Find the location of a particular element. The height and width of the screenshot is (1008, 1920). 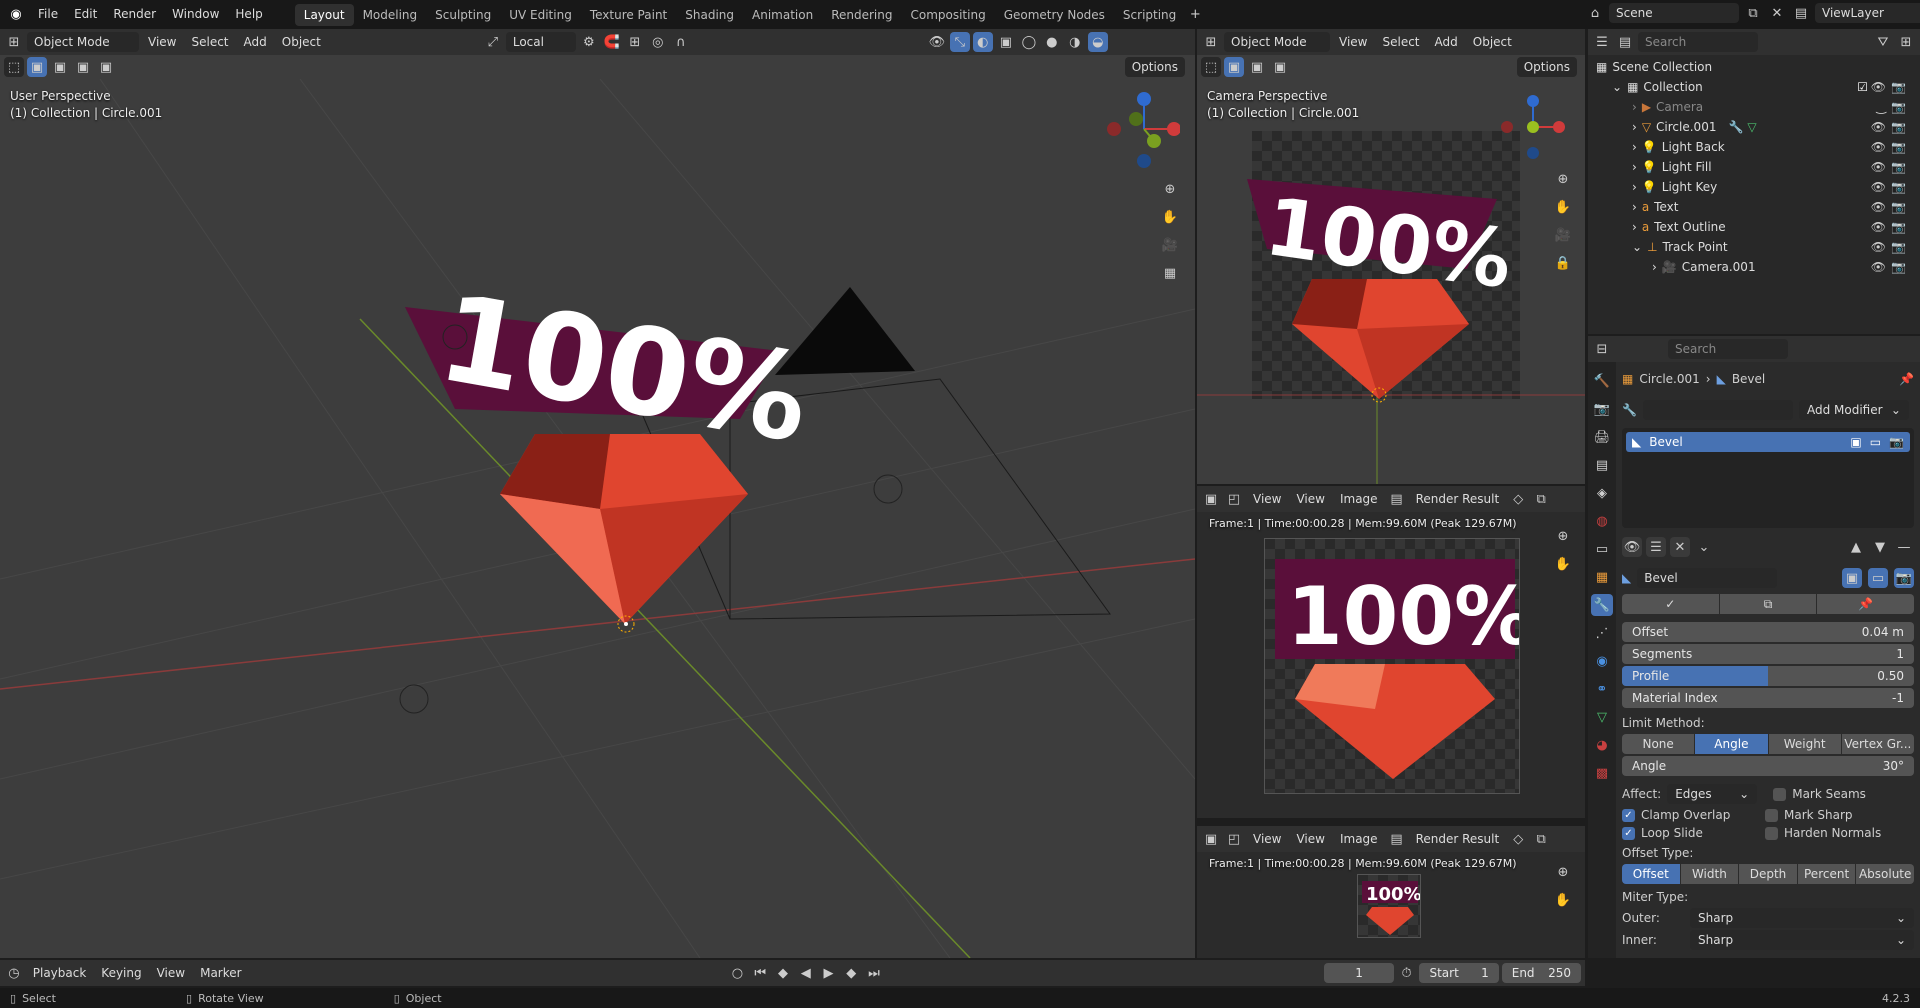

camera-menu-object: Object is located at coordinates (1492, 42).